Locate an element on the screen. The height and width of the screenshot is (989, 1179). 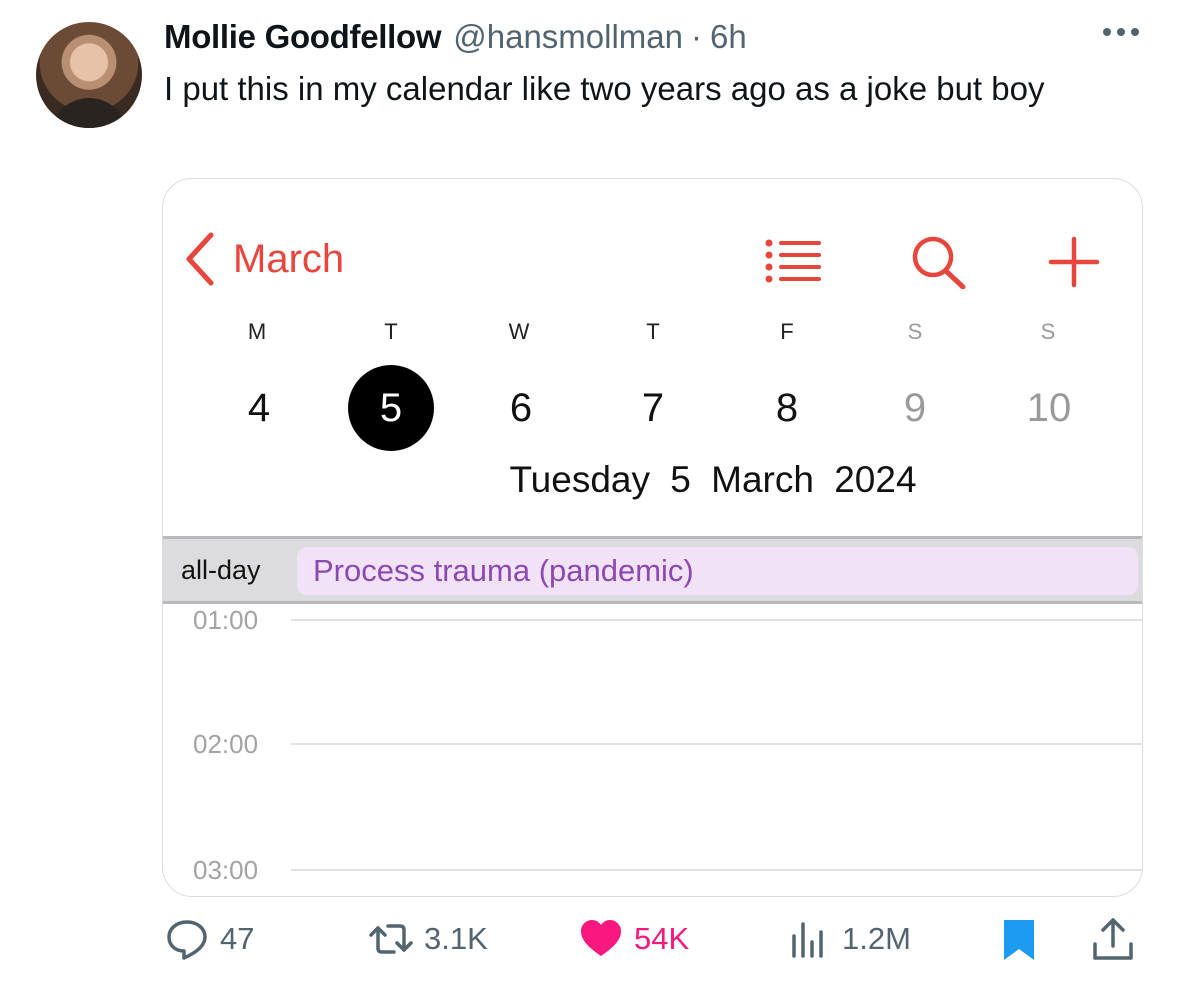
chevron-left-icon is located at coordinates (200, 259).